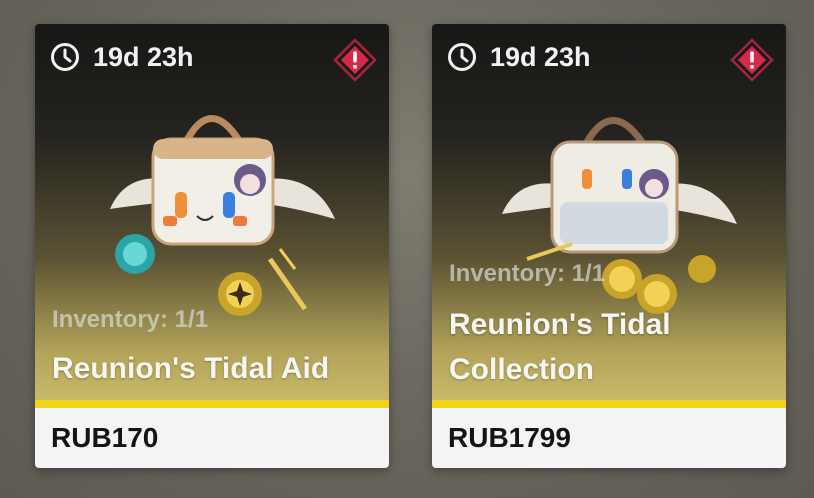 Image resolution: width=814 pixels, height=498 pixels. Describe the element at coordinates (560, 324) in the screenshot. I see `item-name-line-1: Reunion's Tidal` at that location.